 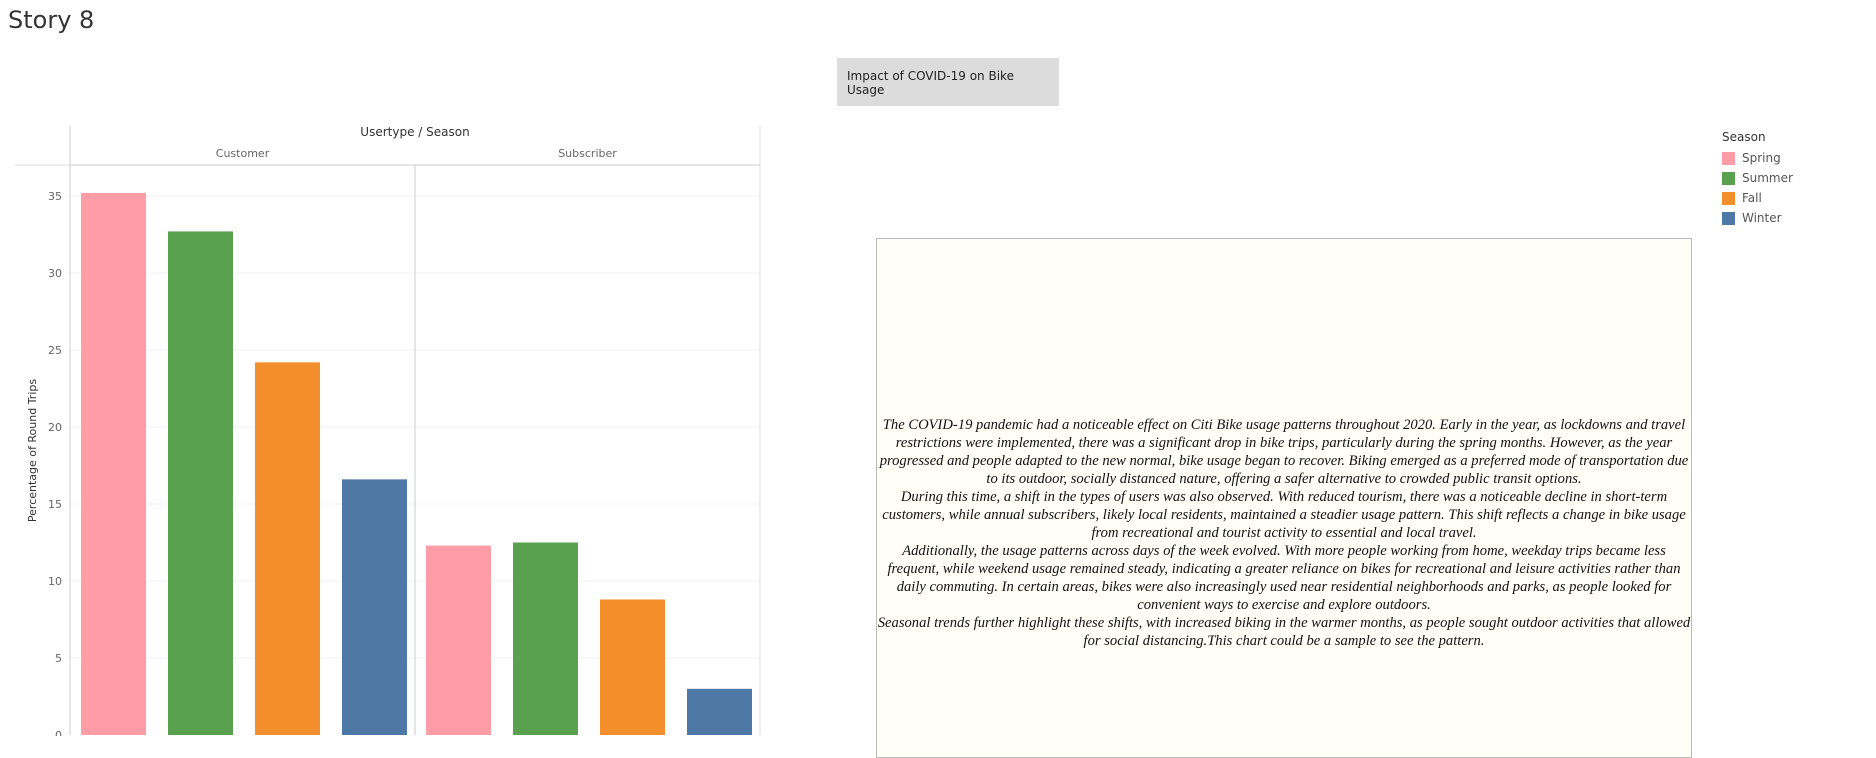 What do you see at coordinates (632, 667) in the screenshot?
I see `bar-subscriber-fall` at bounding box center [632, 667].